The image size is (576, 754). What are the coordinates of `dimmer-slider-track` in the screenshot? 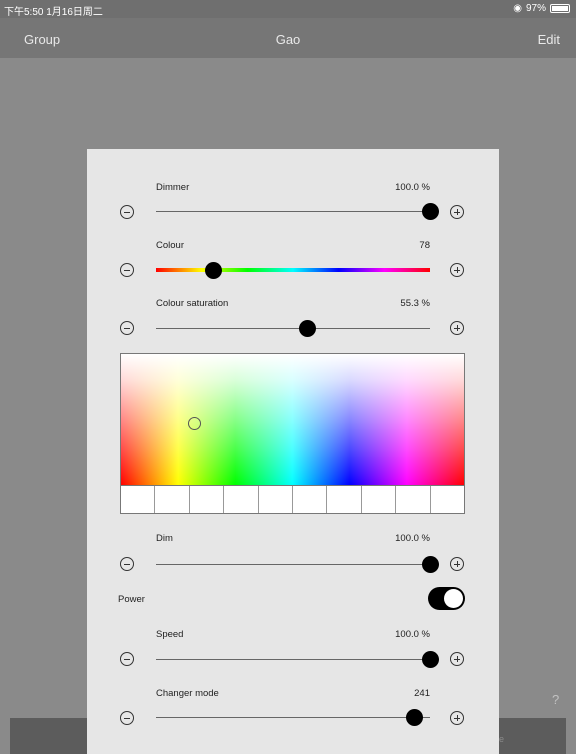 It's located at (293, 211).